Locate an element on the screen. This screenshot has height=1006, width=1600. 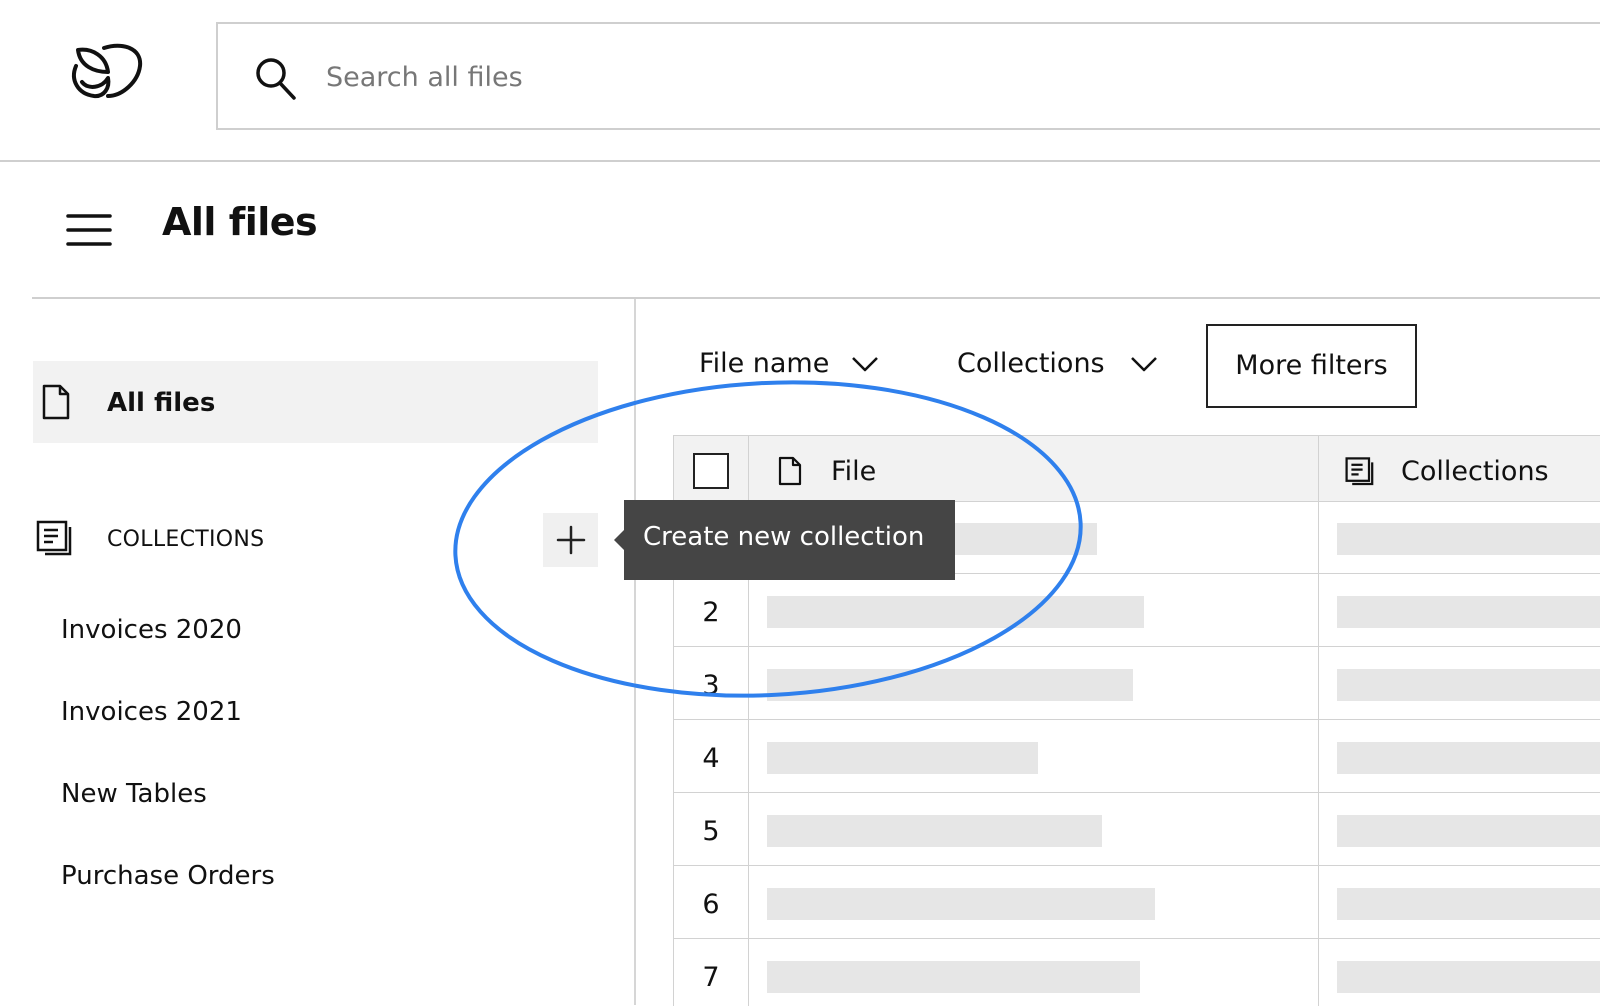
row-number: 6 is located at coordinates (711, 904).